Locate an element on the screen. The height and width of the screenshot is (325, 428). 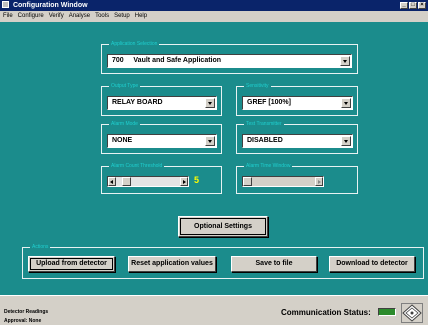
alarm-mode-group: Alarm Mode NONE is located at coordinates (161, 137).